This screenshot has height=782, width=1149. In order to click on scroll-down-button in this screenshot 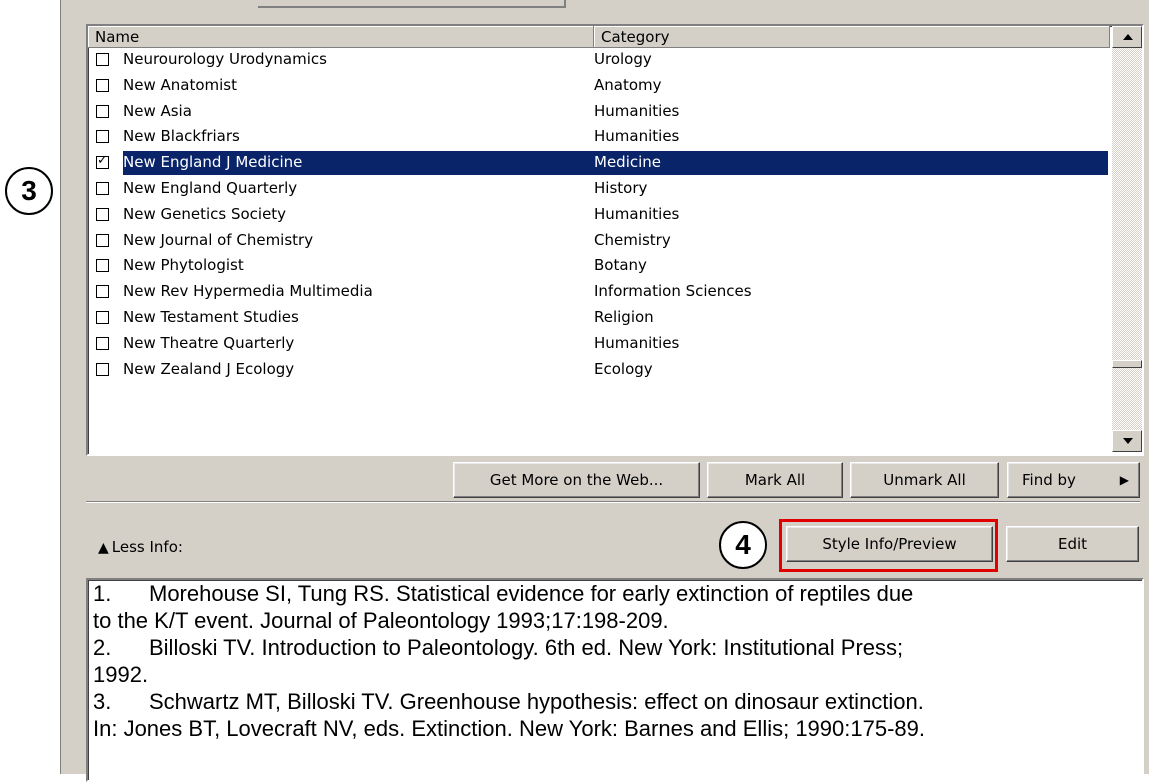, I will do `click(1127, 441)`.